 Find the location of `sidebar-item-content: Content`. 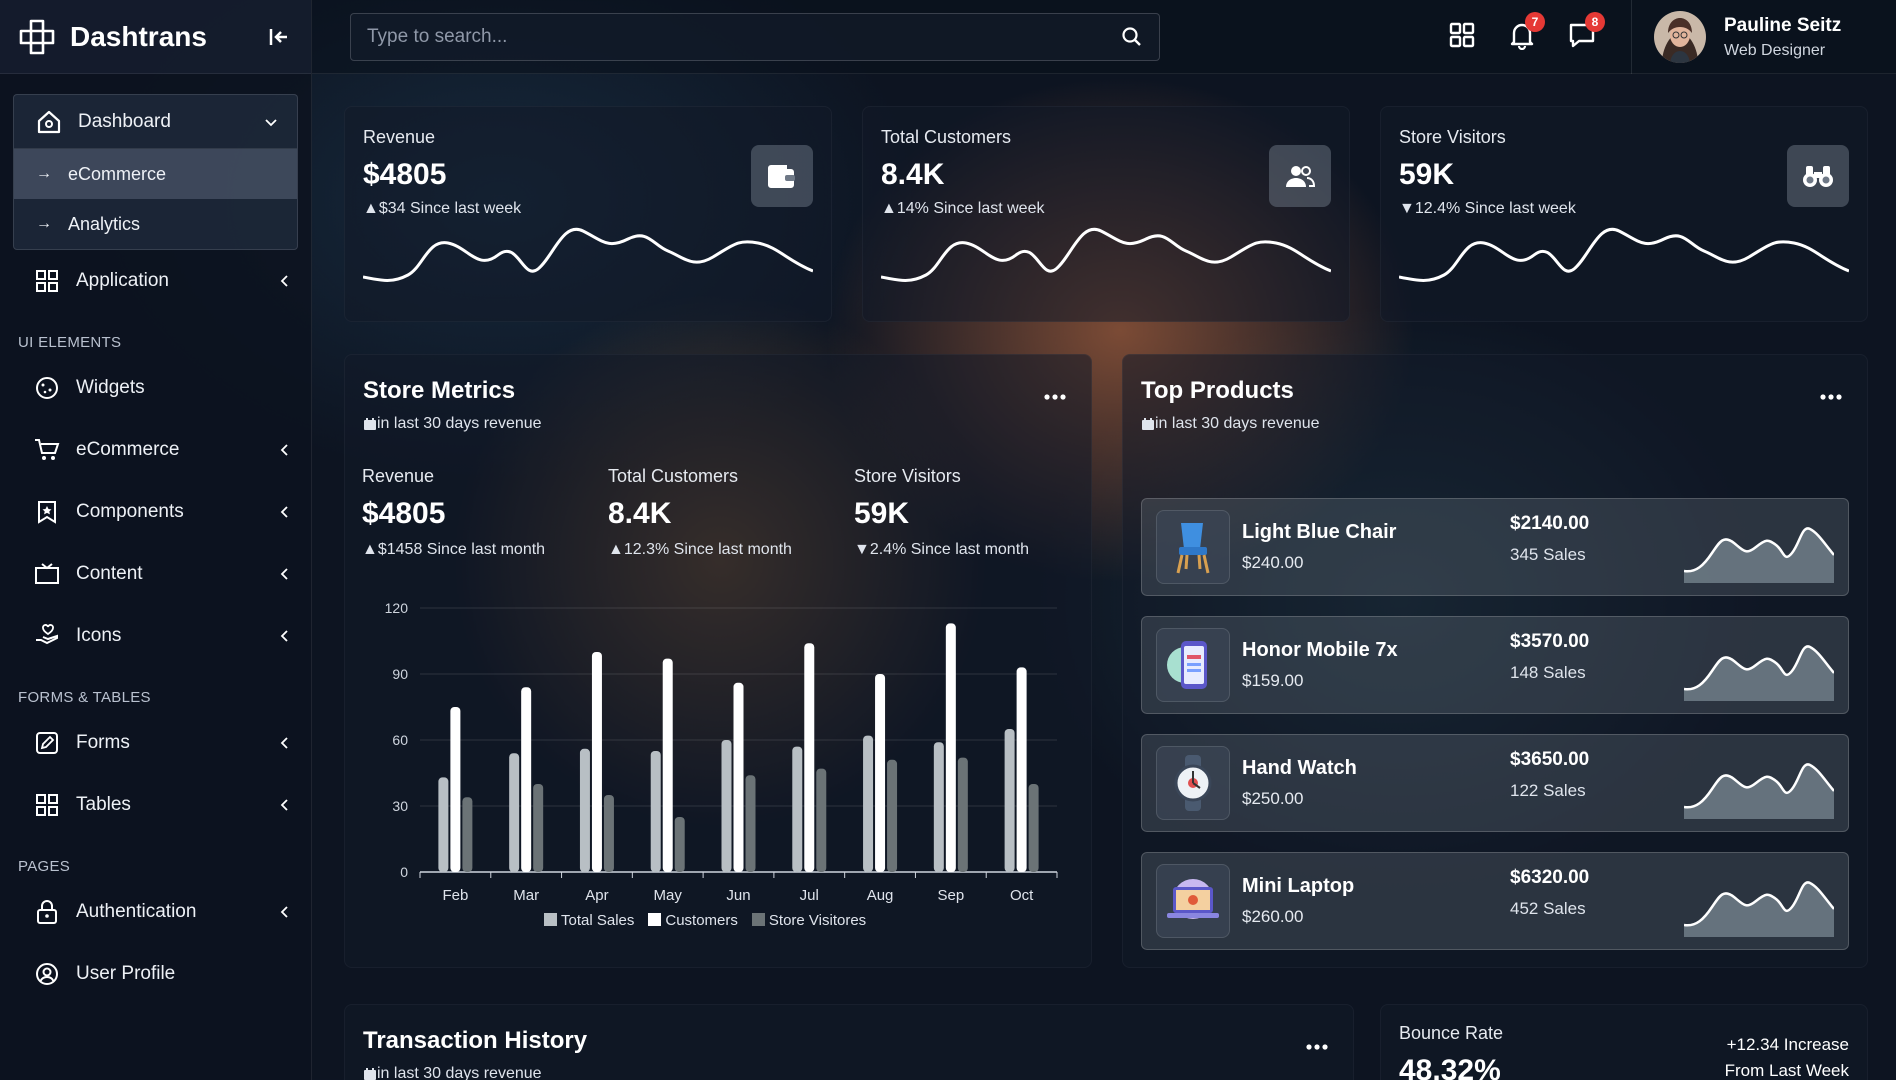

sidebar-item-content: Content is located at coordinates (155, 574).